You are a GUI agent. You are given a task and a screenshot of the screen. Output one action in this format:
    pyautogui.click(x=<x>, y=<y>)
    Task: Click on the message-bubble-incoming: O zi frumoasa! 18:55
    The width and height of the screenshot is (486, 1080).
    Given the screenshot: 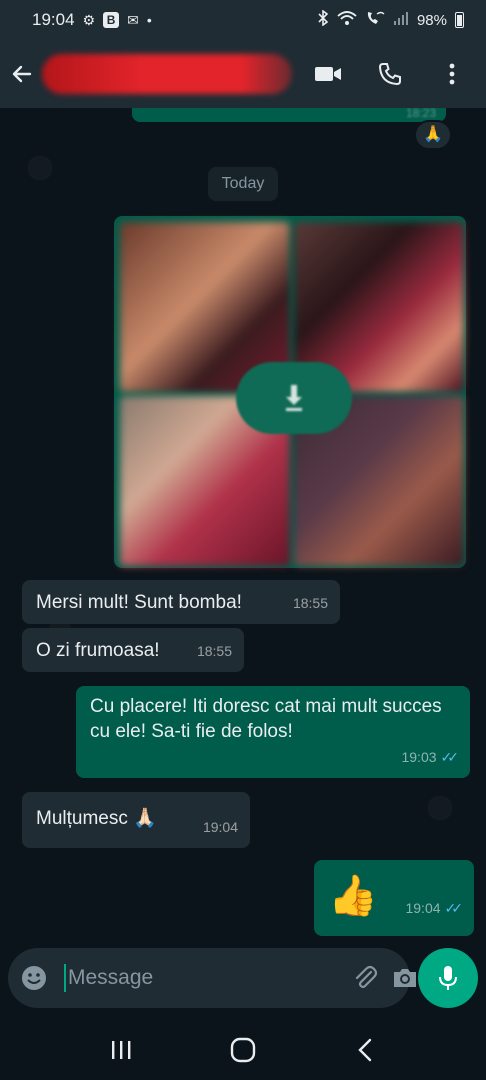 What is the action you would take?
    pyautogui.click(x=133, y=650)
    